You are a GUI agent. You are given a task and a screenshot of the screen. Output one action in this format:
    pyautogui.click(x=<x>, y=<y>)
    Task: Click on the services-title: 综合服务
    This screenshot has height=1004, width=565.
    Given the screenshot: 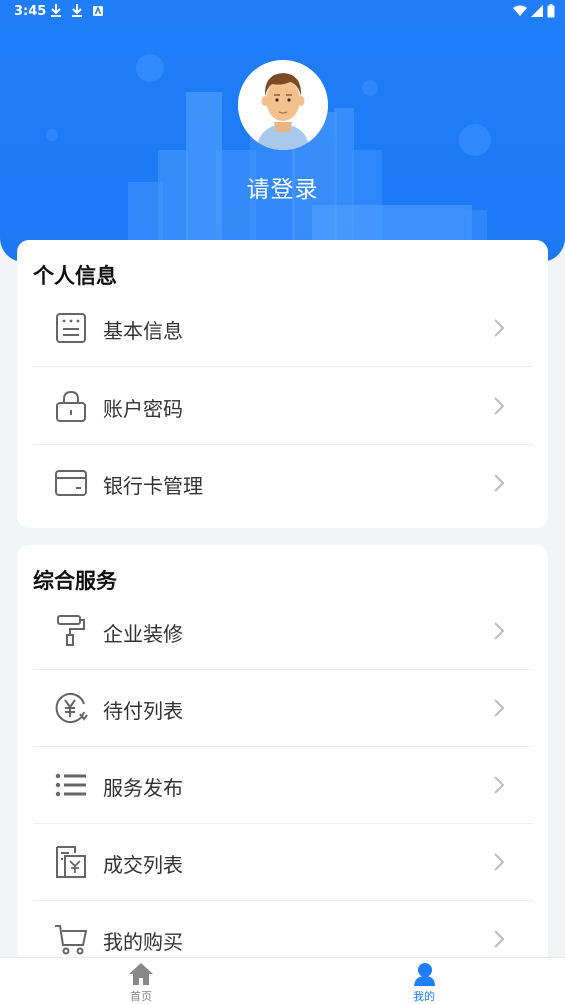 What is the action you would take?
    pyautogui.click(x=75, y=581)
    